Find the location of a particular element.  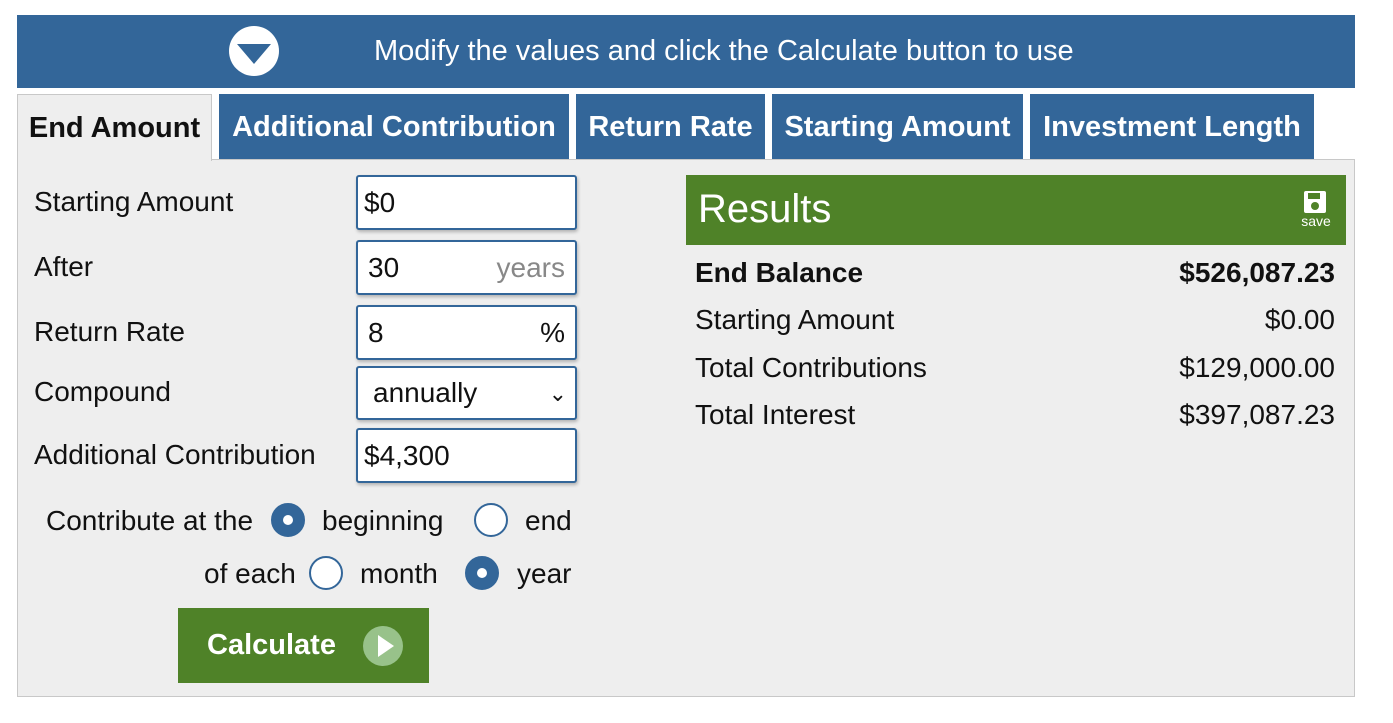

years-unit: years is located at coordinates (530, 267).